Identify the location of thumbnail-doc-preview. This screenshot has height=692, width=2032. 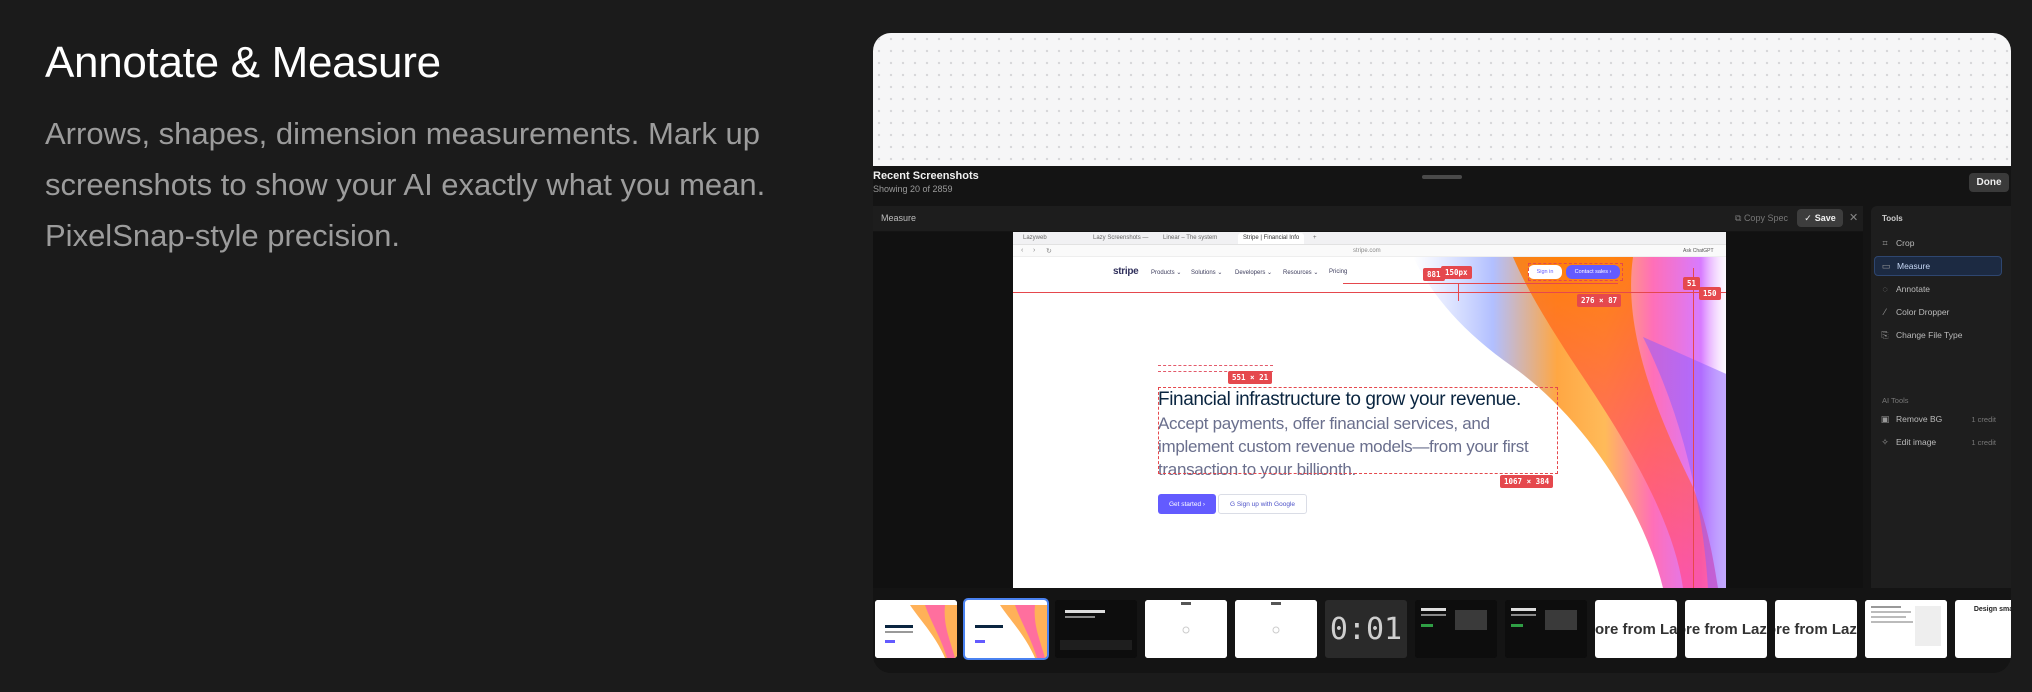
(1906, 629).